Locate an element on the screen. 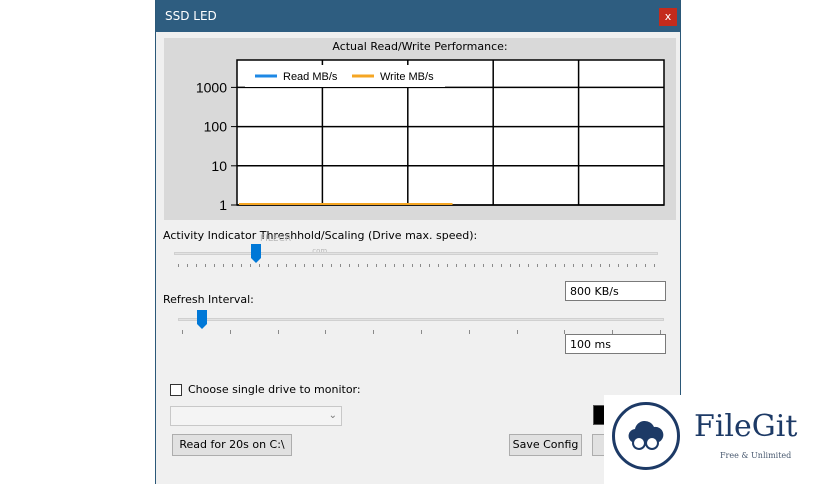  drive-select: ⌄ is located at coordinates (256, 416).